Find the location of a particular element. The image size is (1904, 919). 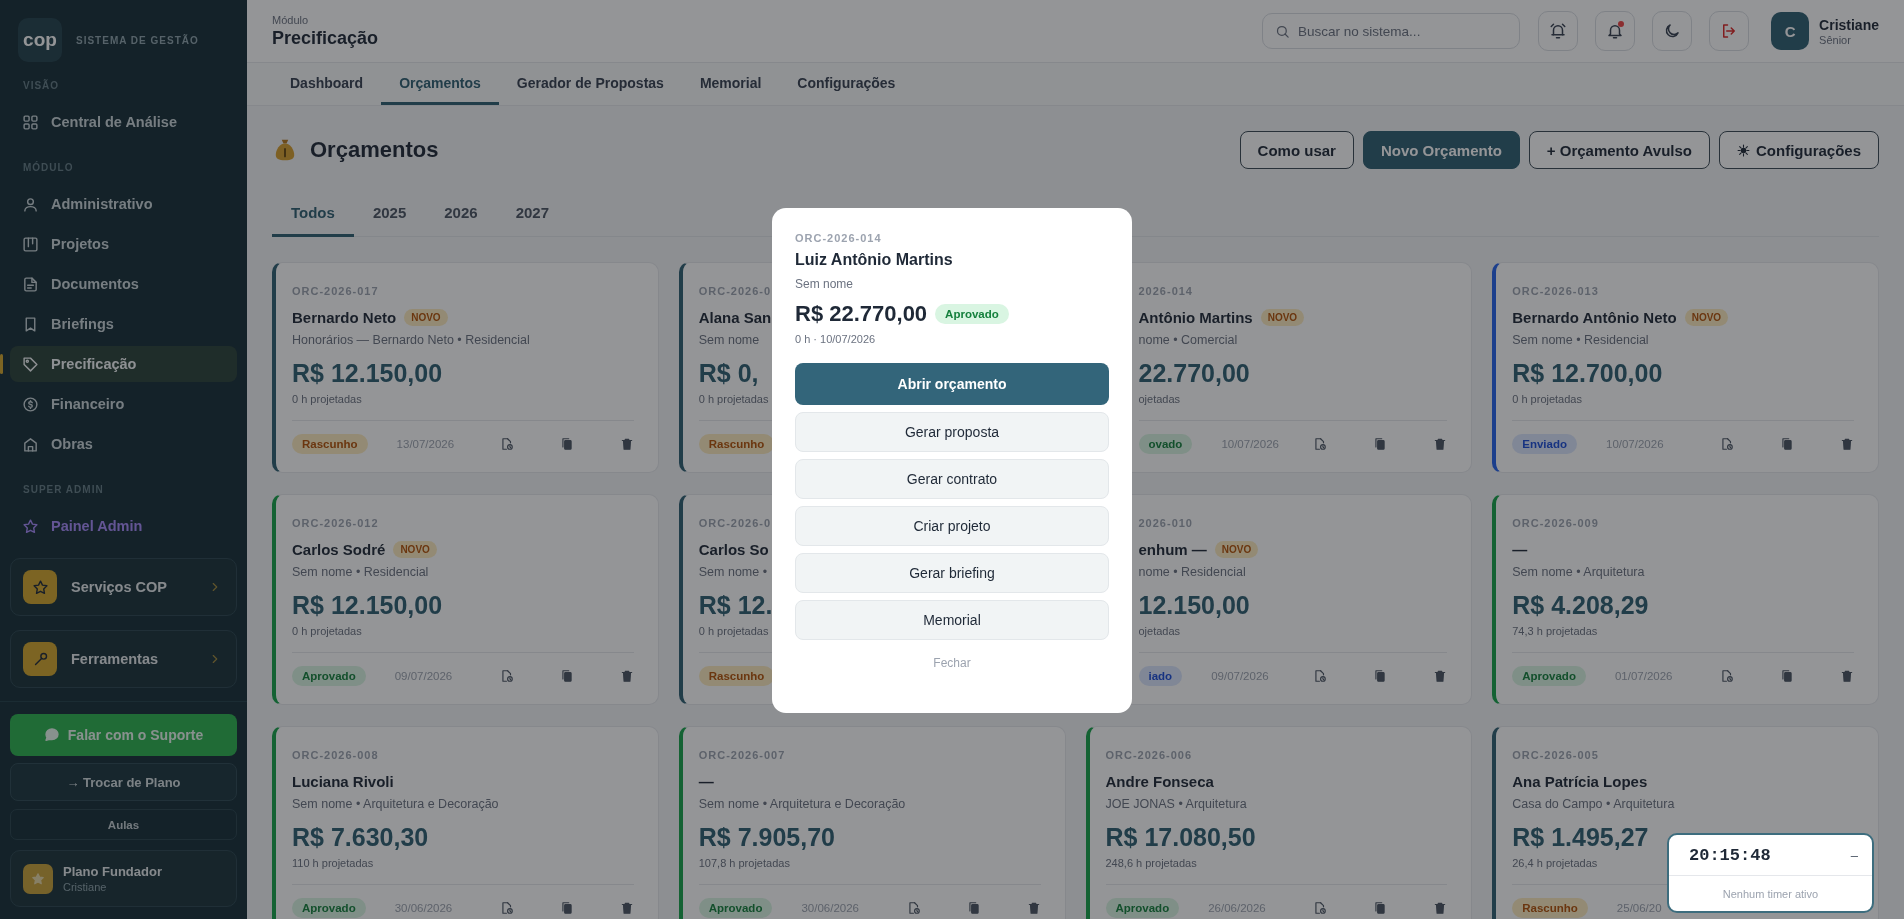

status-pill: Enviado is located at coordinates (1544, 444).